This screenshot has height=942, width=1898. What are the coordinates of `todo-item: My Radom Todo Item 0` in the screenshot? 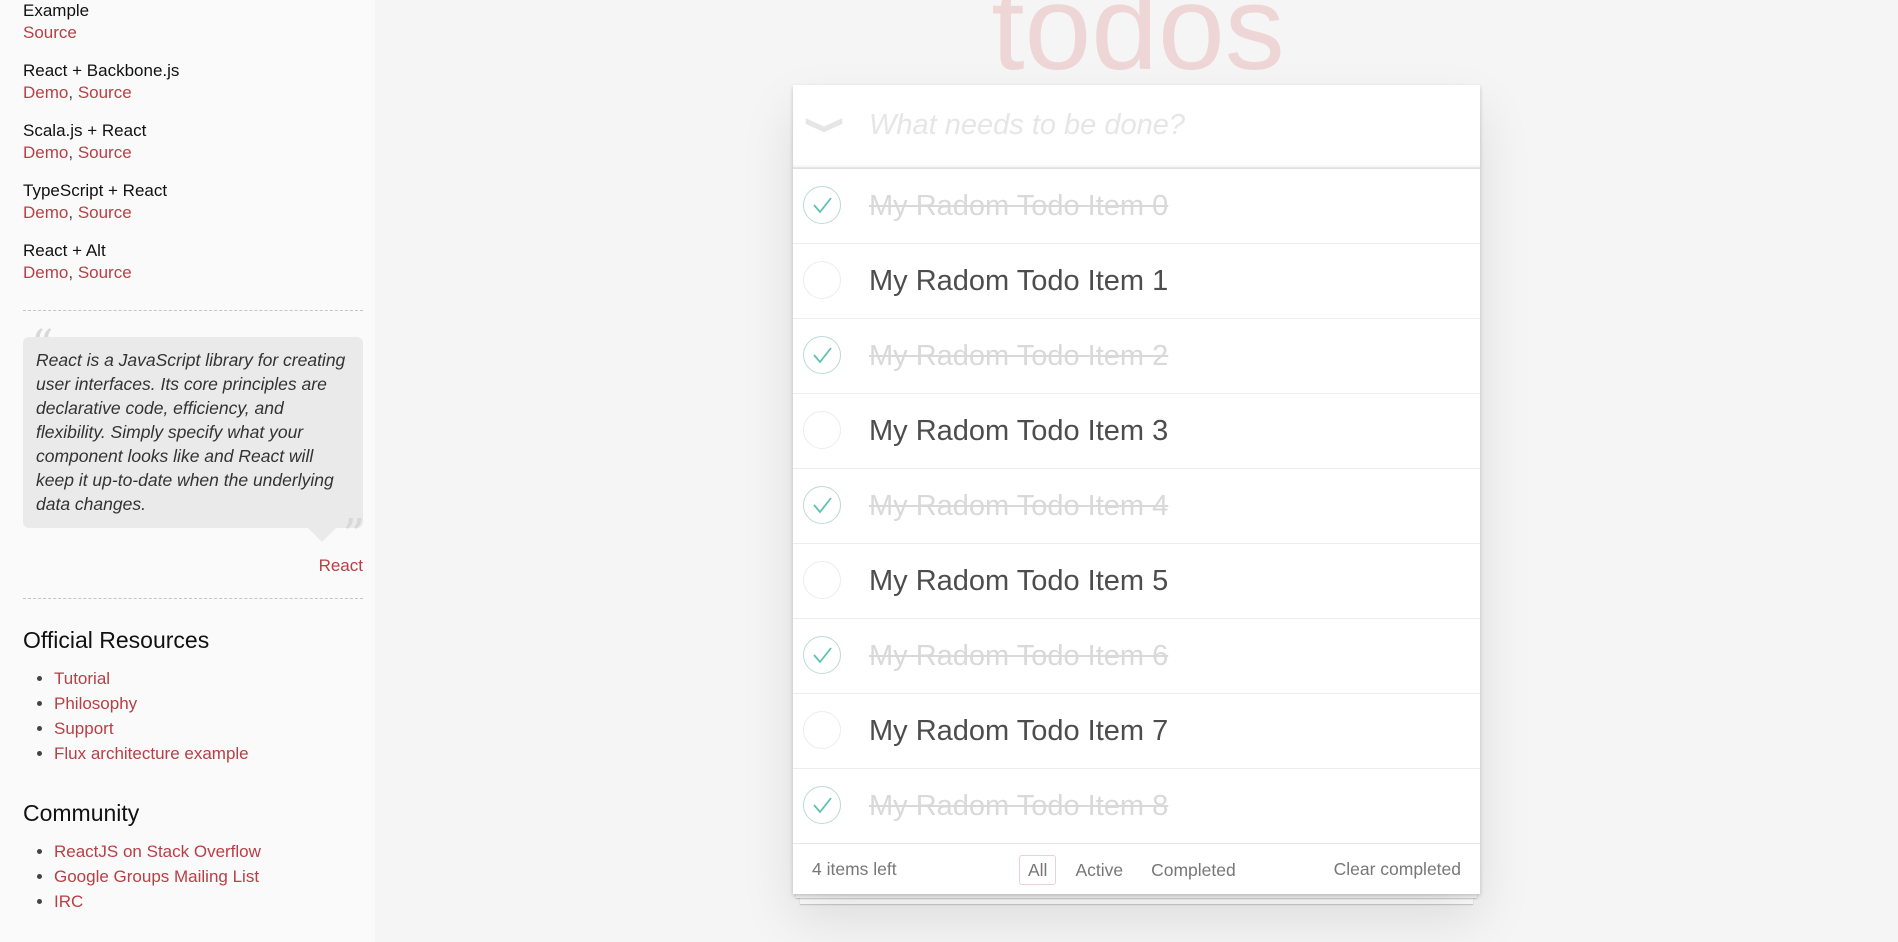 It's located at (1136, 205).